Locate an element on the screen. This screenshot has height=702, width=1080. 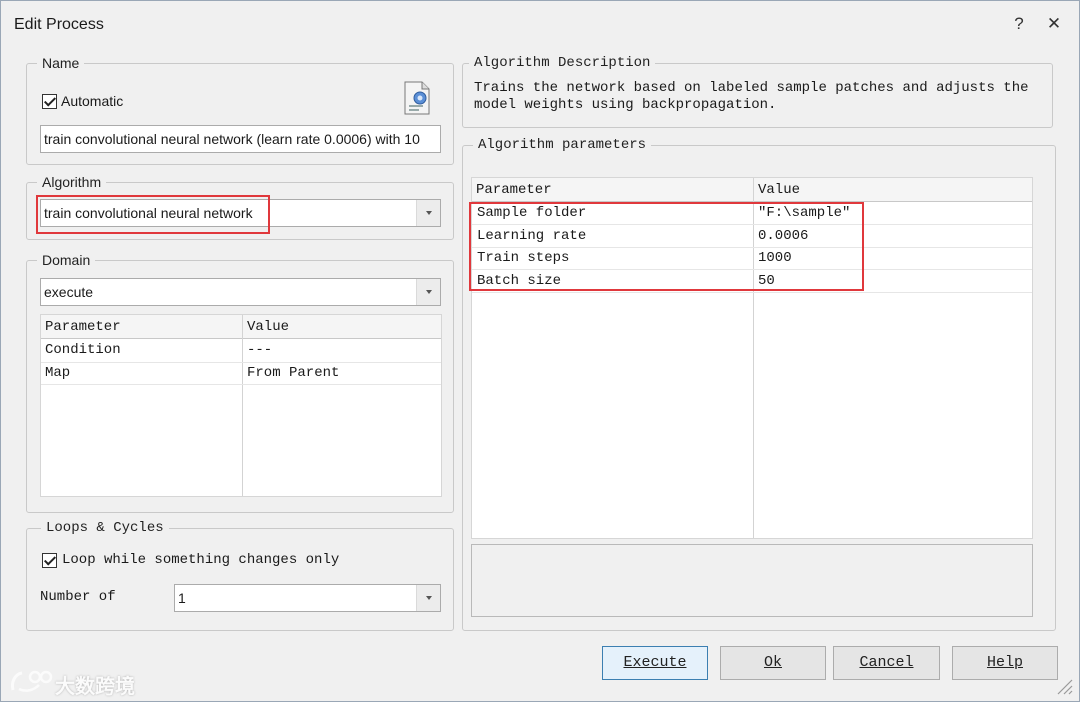
parameter-help-panel is located at coordinates (752, 580).